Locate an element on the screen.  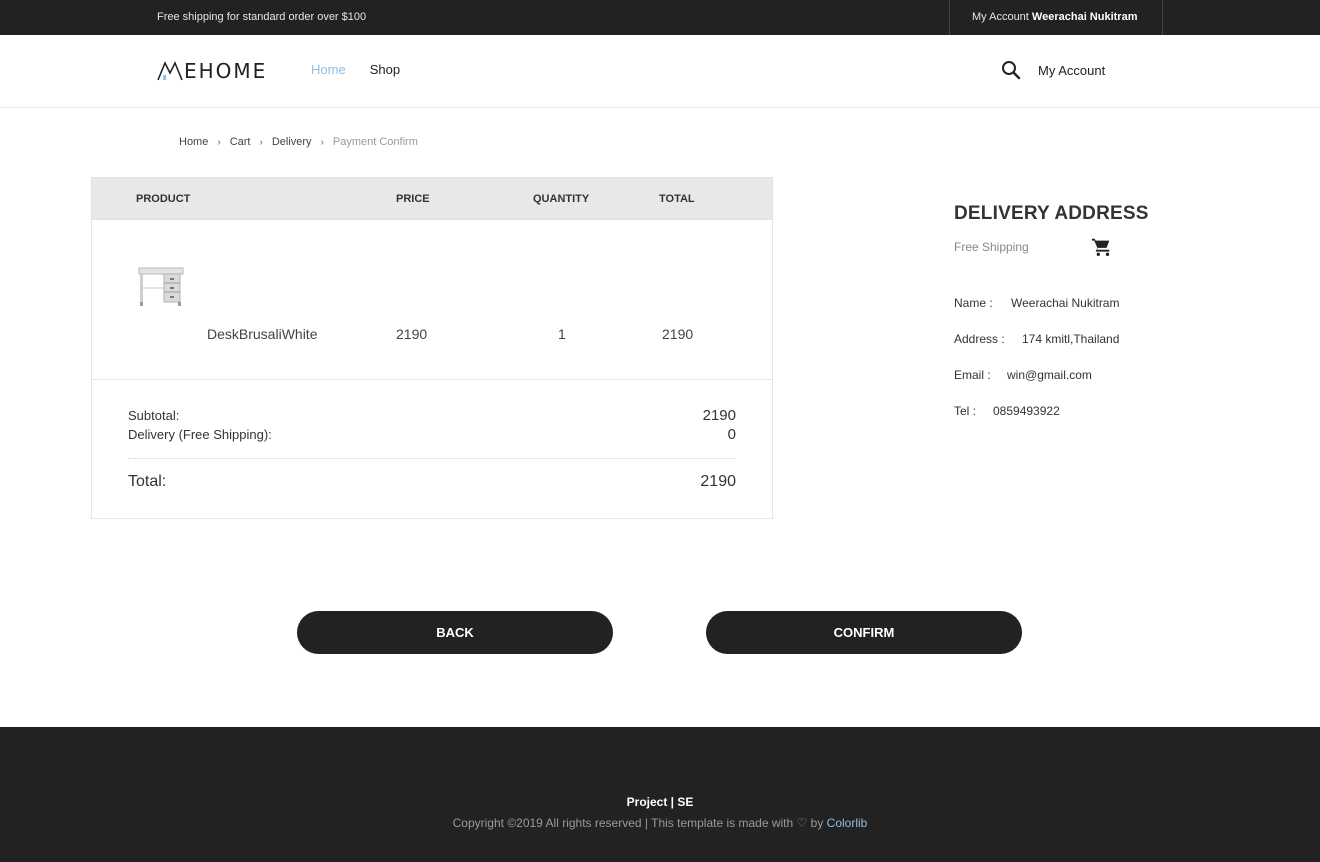
credit-link: Colorlib is located at coordinates (847, 823).